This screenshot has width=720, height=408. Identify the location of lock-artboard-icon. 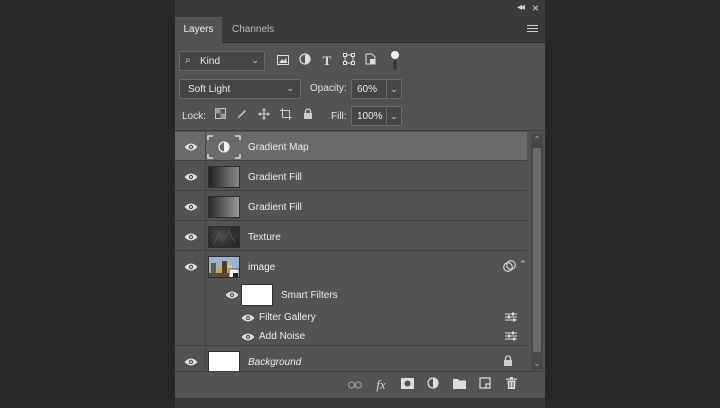
(286, 115).